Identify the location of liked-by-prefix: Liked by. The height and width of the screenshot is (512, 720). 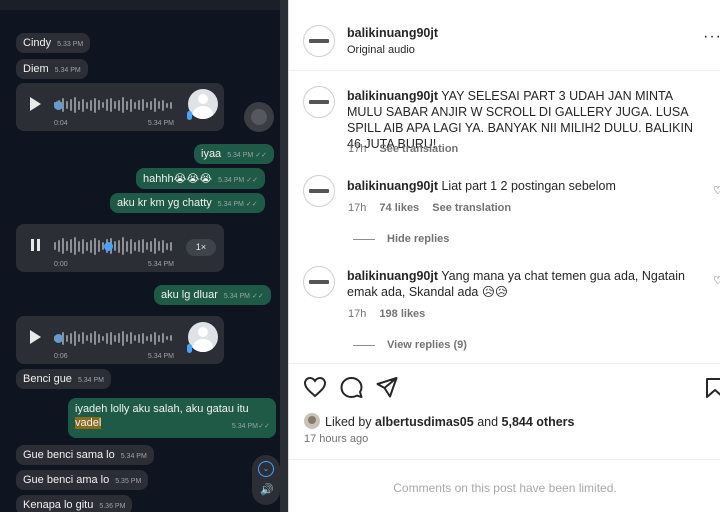
(348, 422).